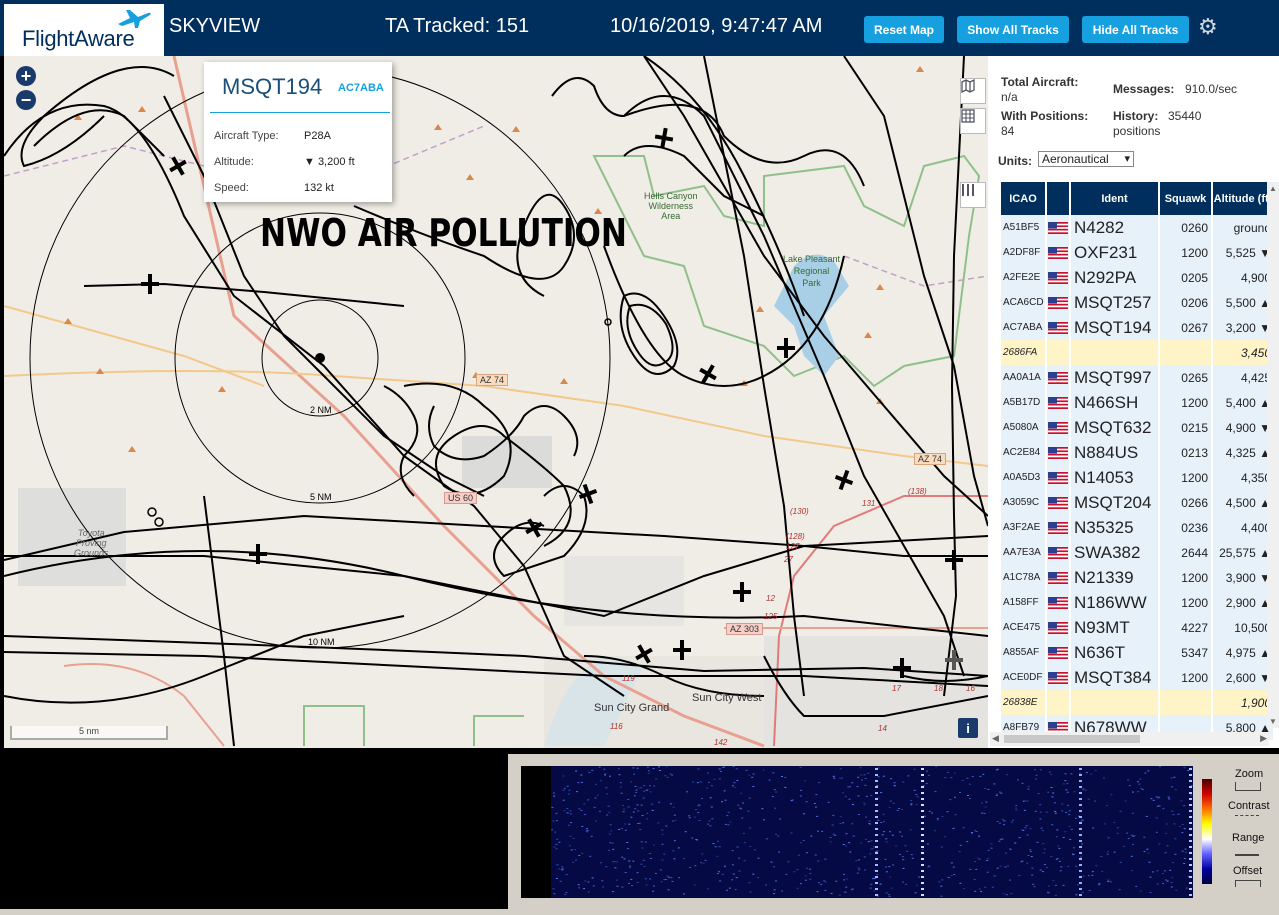 The image size is (1279, 915). What do you see at coordinates (1013, 29) in the screenshot?
I see `show-all-tracks-button: Show All Tracks` at bounding box center [1013, 29].